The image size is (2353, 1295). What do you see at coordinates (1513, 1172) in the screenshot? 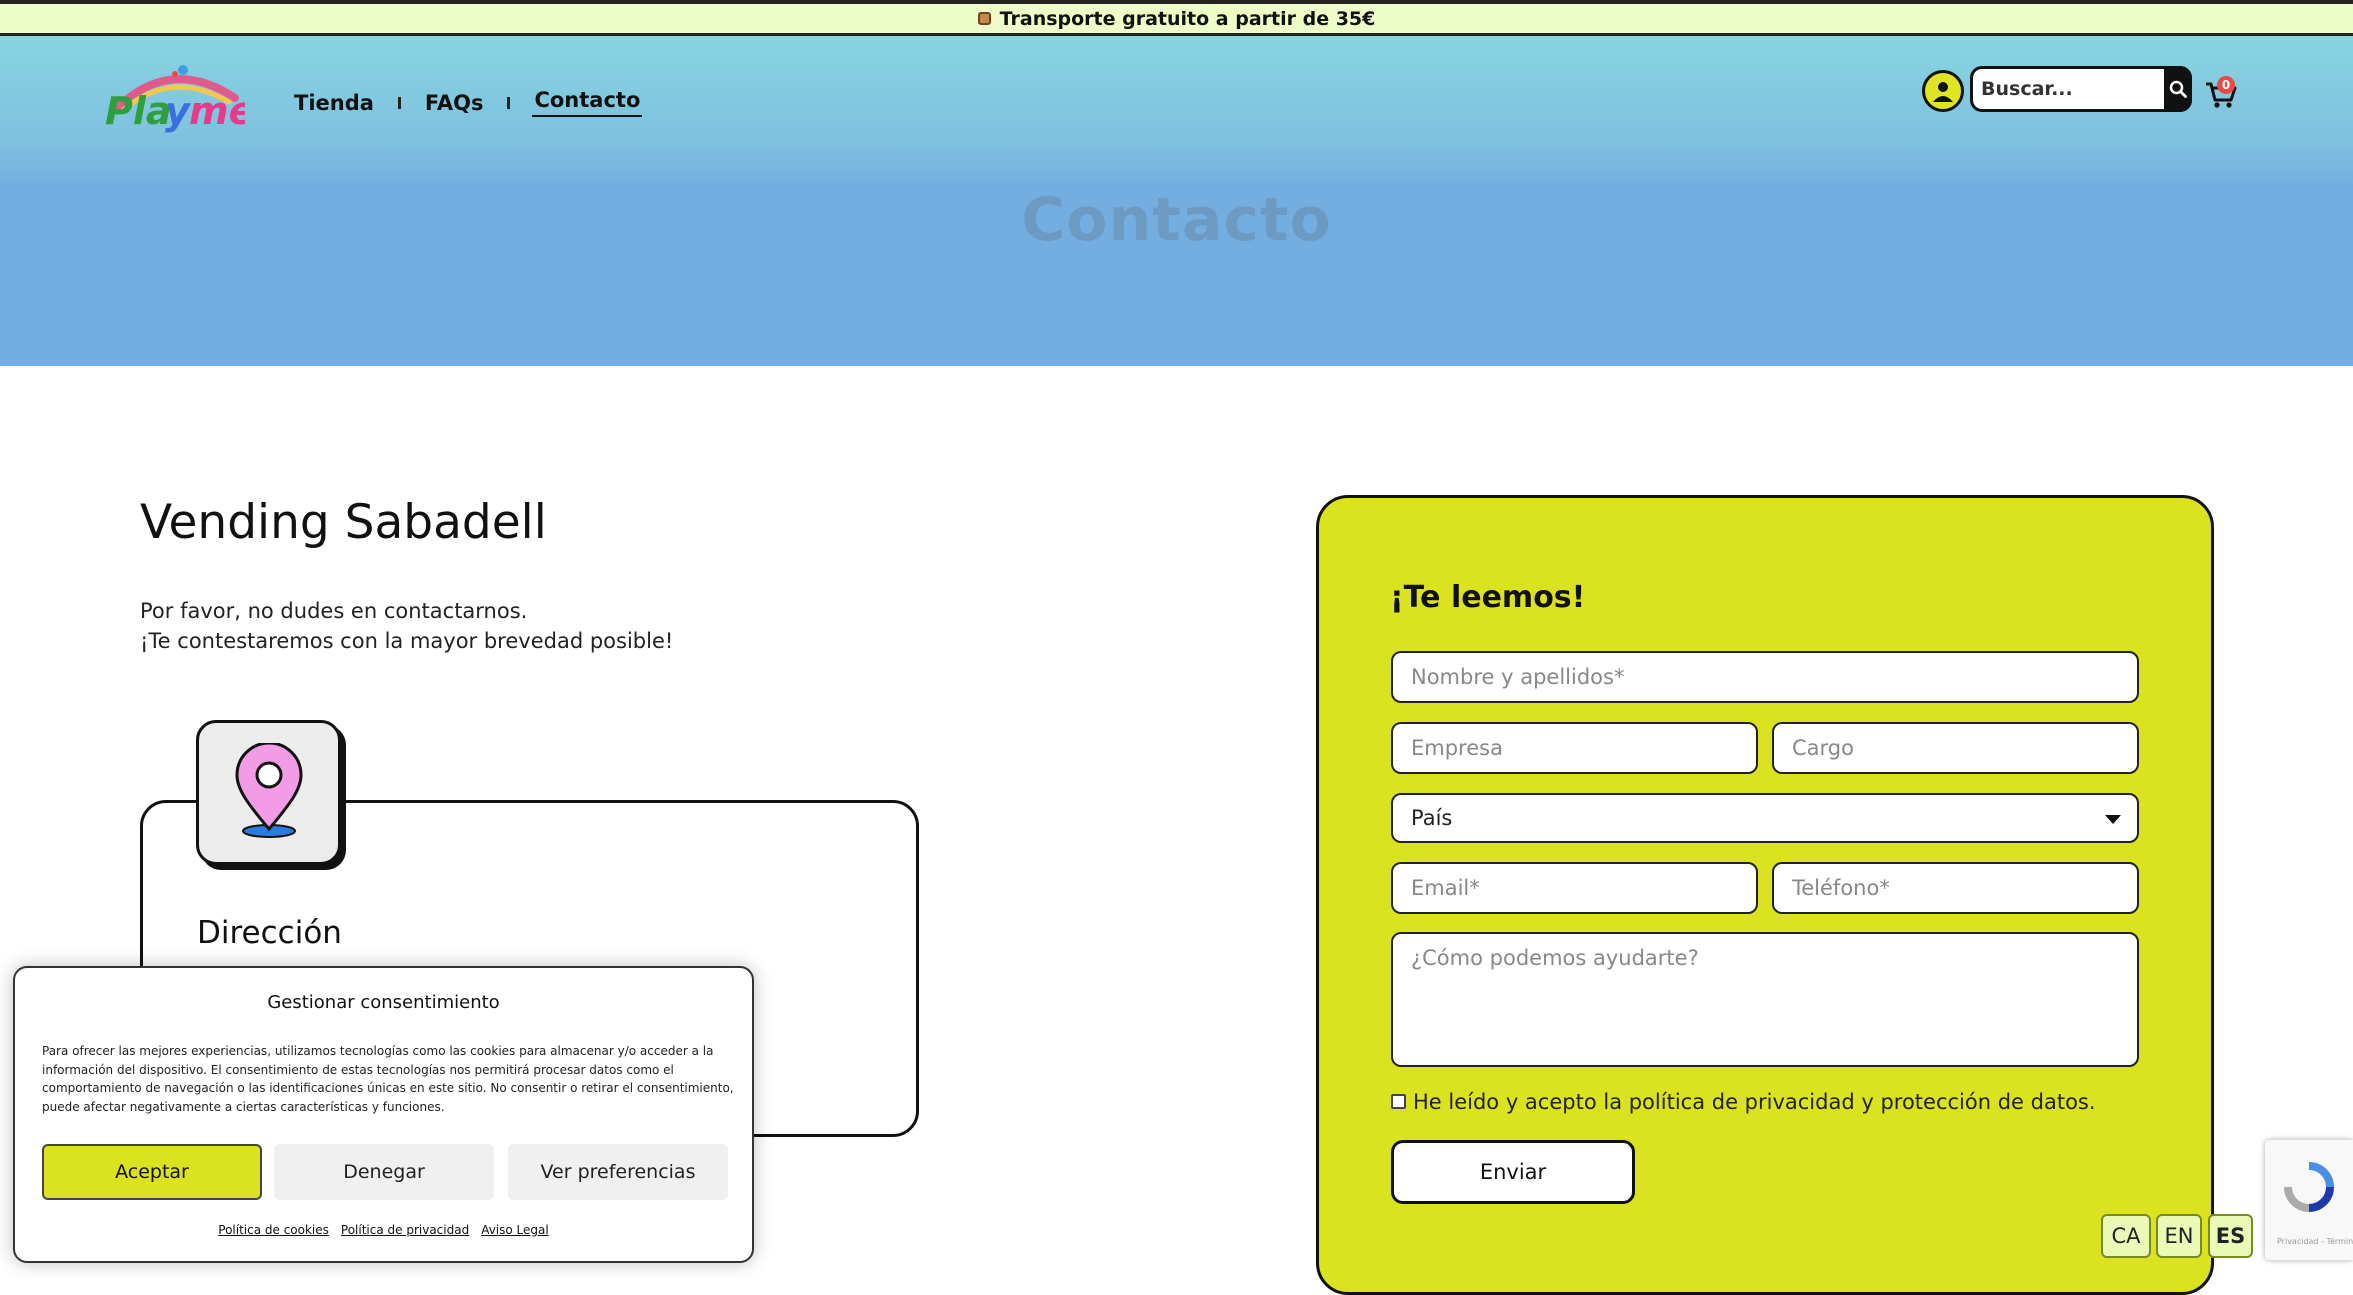
I see `submit-button: Enviar` at bounding box center [1513, 1172].